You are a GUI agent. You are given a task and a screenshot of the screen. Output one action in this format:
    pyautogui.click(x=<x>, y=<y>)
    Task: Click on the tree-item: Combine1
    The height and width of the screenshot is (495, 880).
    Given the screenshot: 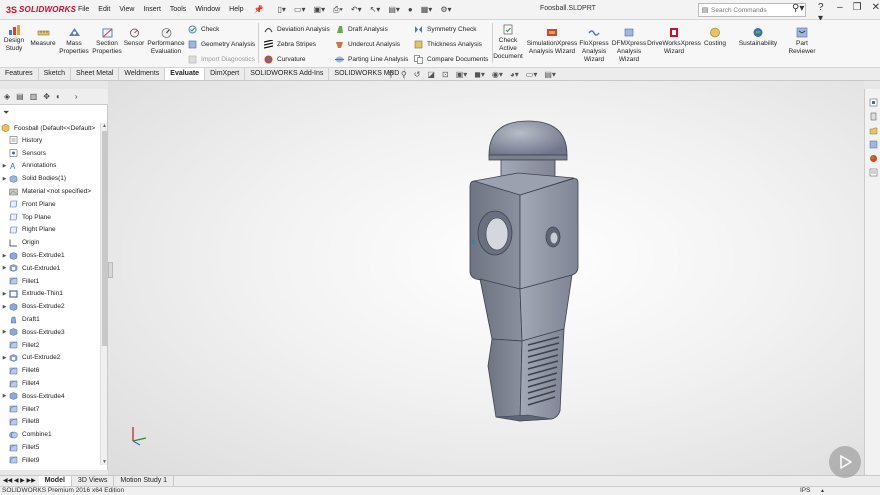 What is the action you would take?
    pyautogui.click(x=50, y=434)
    